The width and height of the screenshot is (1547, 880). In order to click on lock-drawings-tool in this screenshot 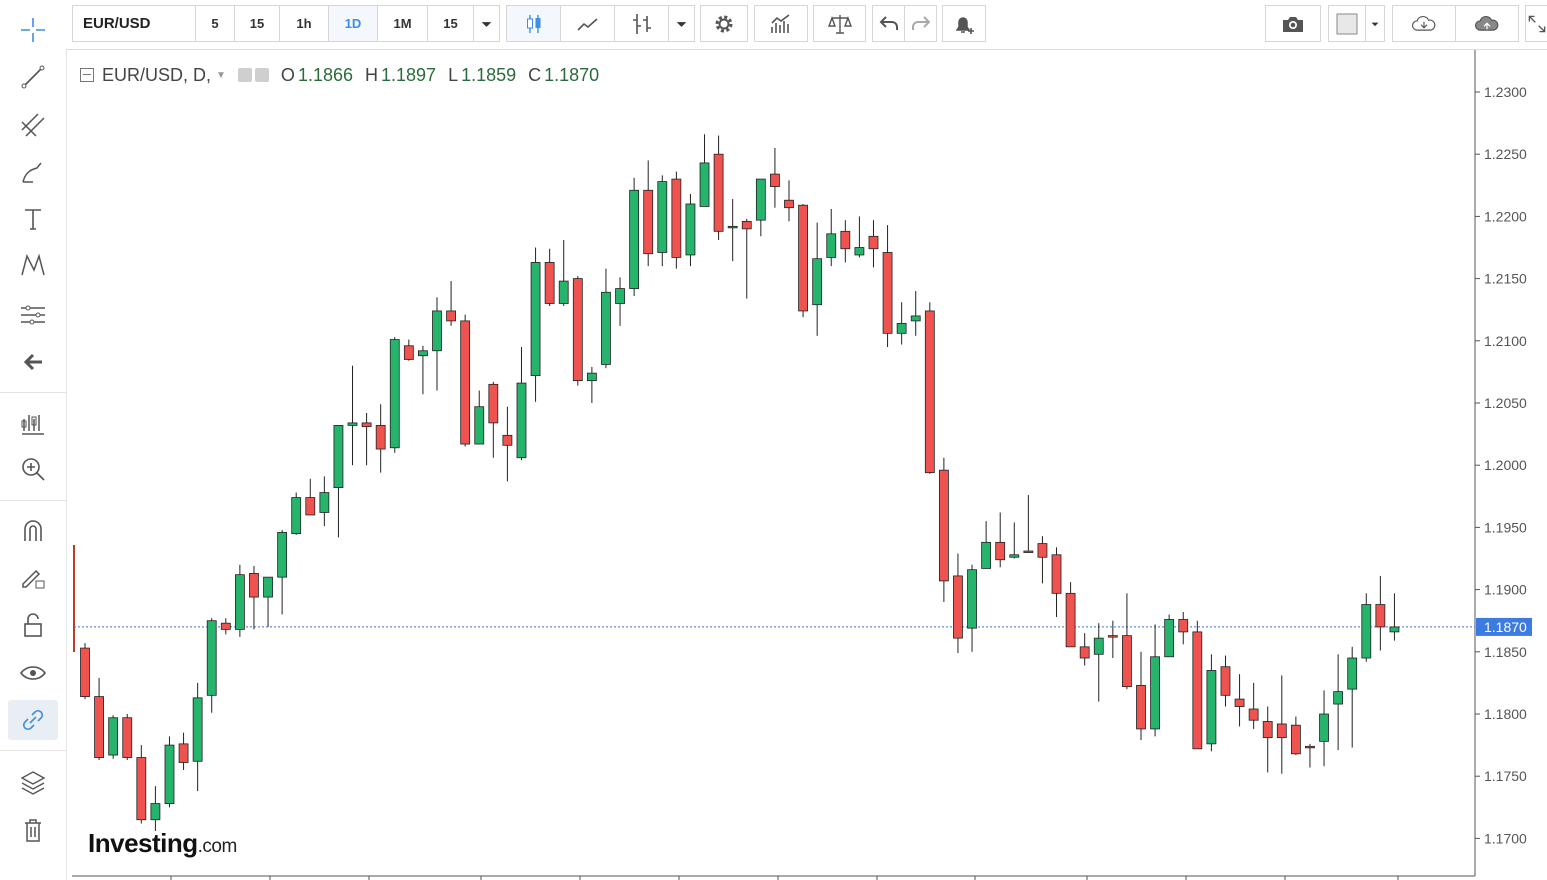, I will do `click(33, 577)`.